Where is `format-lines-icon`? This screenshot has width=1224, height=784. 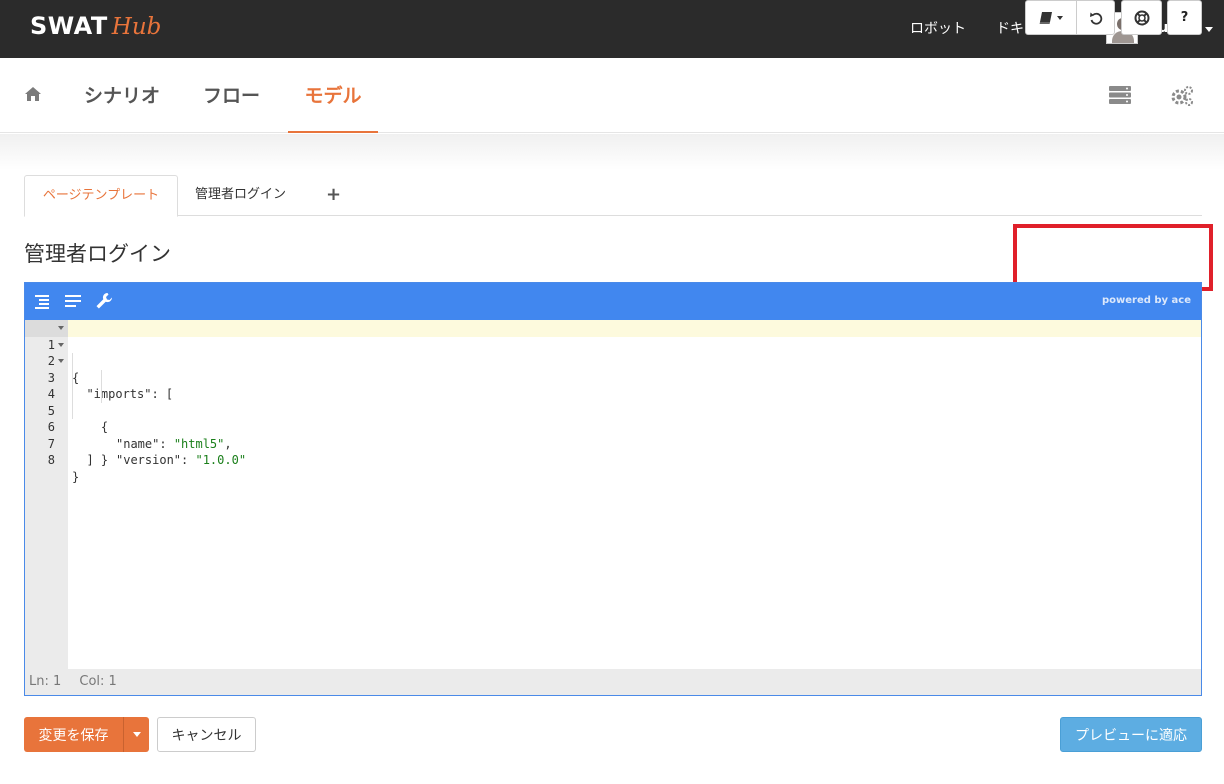
format-lines-icon is located at coordinates (73, 301).